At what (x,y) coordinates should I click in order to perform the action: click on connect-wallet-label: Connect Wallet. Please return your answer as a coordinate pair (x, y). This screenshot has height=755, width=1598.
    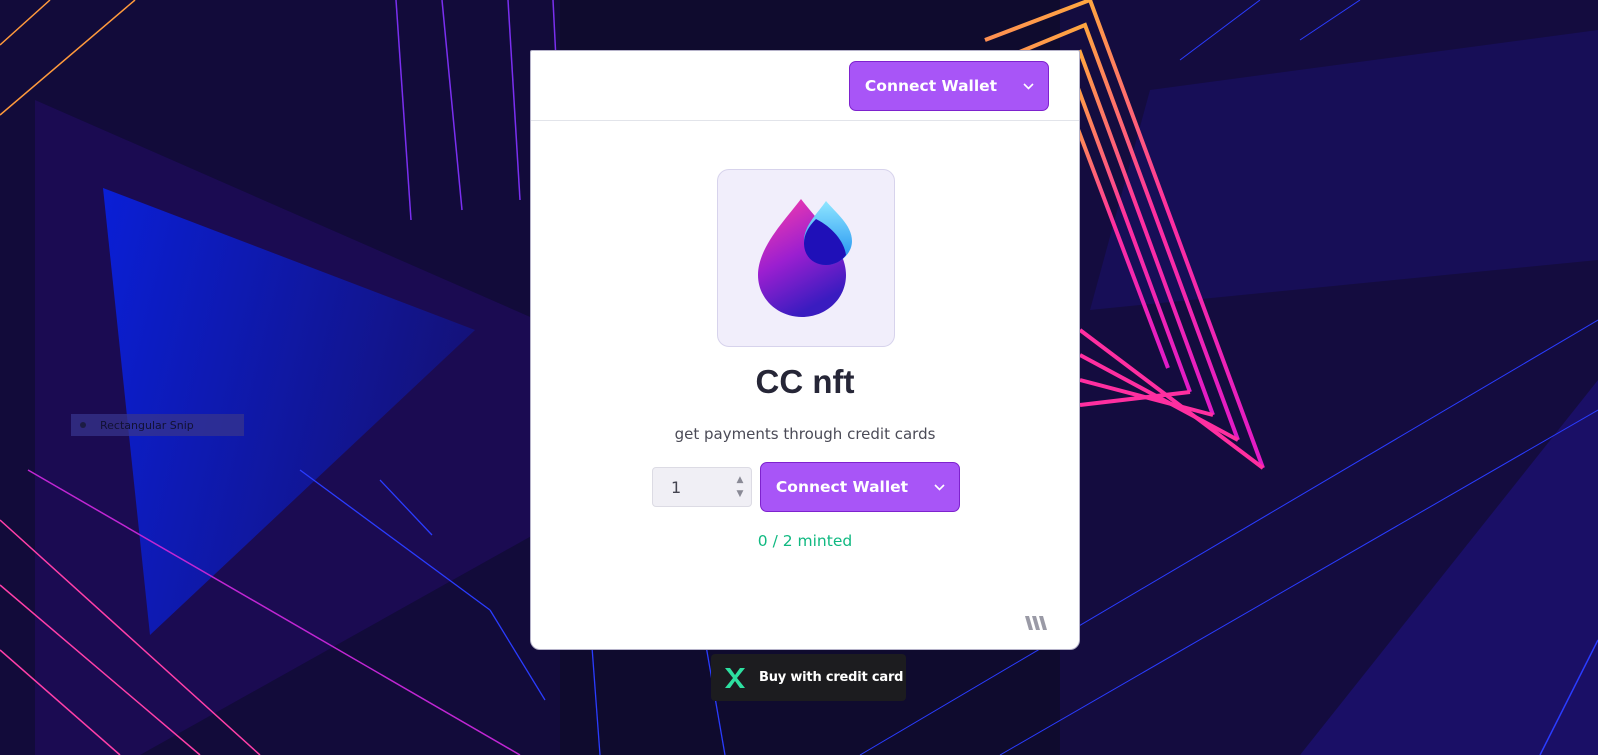
    Looking at the image, I should click on (931, 86).